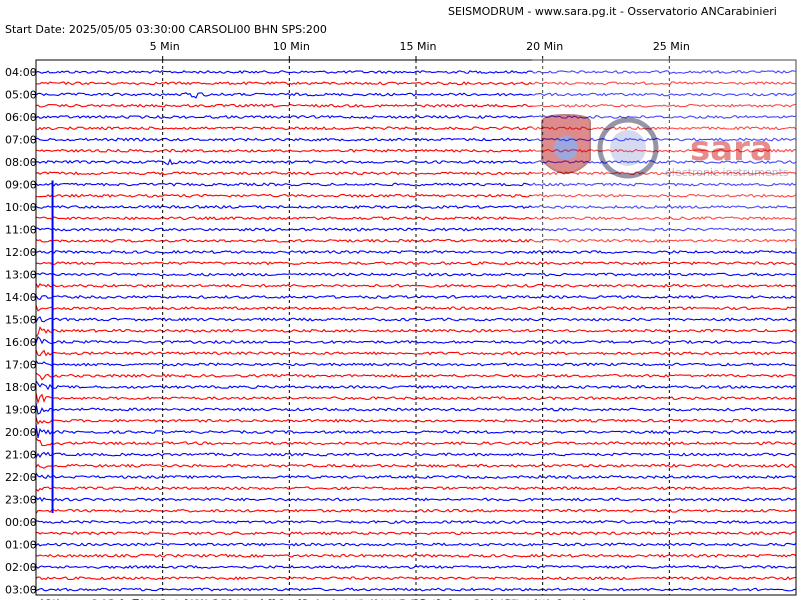 The image size is (800, 600). Describe the element at coordinates (21, 387) in the screenshot. I see `hour-label: 18:00` at that location.